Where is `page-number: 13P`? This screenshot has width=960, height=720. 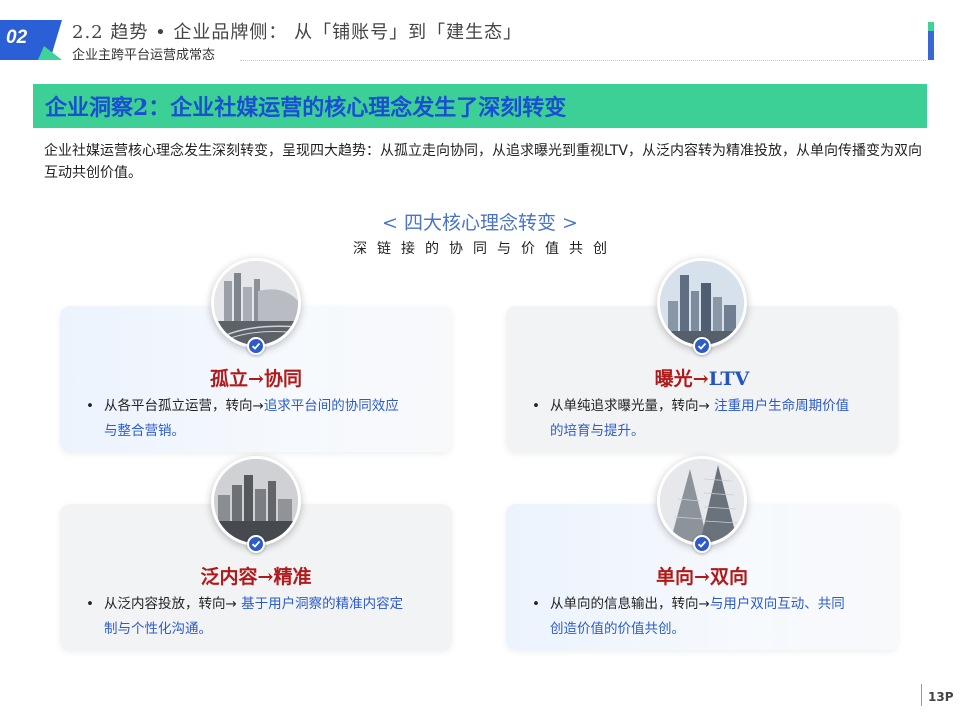 page-number: 13P is located at coordinates (941, 697).